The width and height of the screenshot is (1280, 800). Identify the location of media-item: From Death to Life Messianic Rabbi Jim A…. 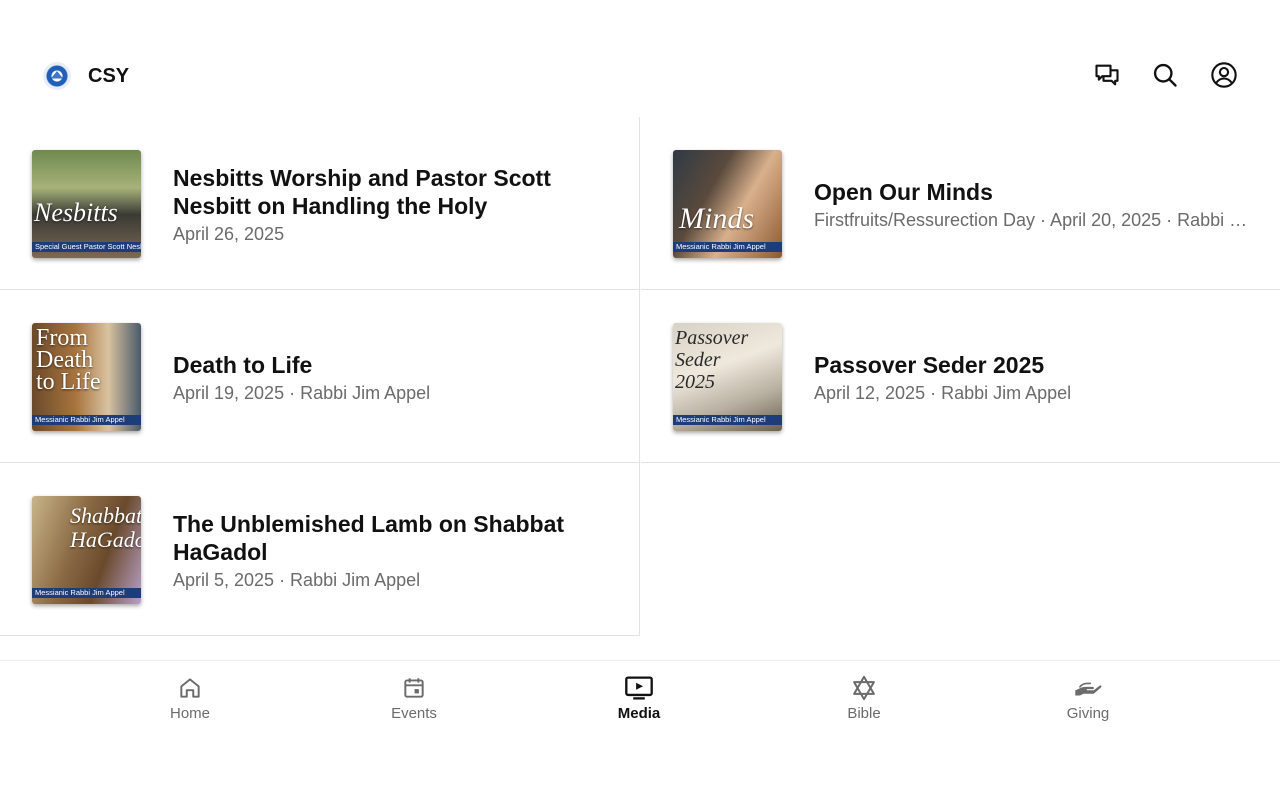
(320, 376).